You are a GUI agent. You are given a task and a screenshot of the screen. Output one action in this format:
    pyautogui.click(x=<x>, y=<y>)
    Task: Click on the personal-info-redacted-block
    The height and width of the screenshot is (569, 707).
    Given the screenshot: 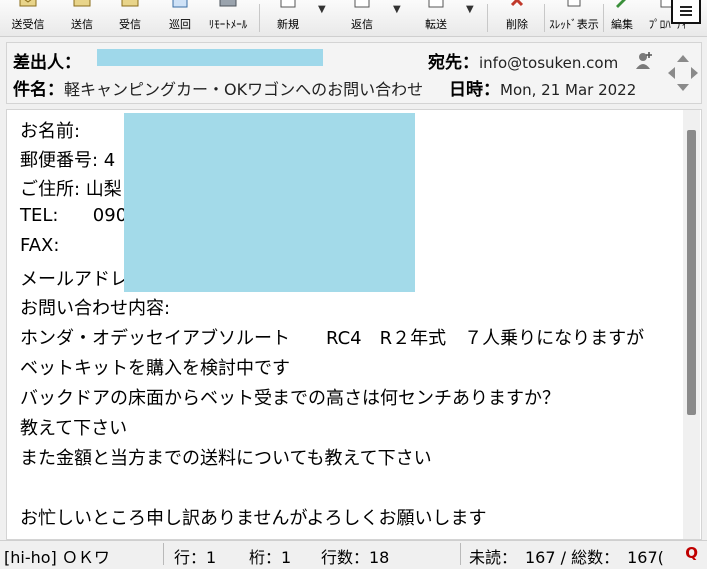 What is the action you would take?
    pyautogui.click(x=269, y=202)
    